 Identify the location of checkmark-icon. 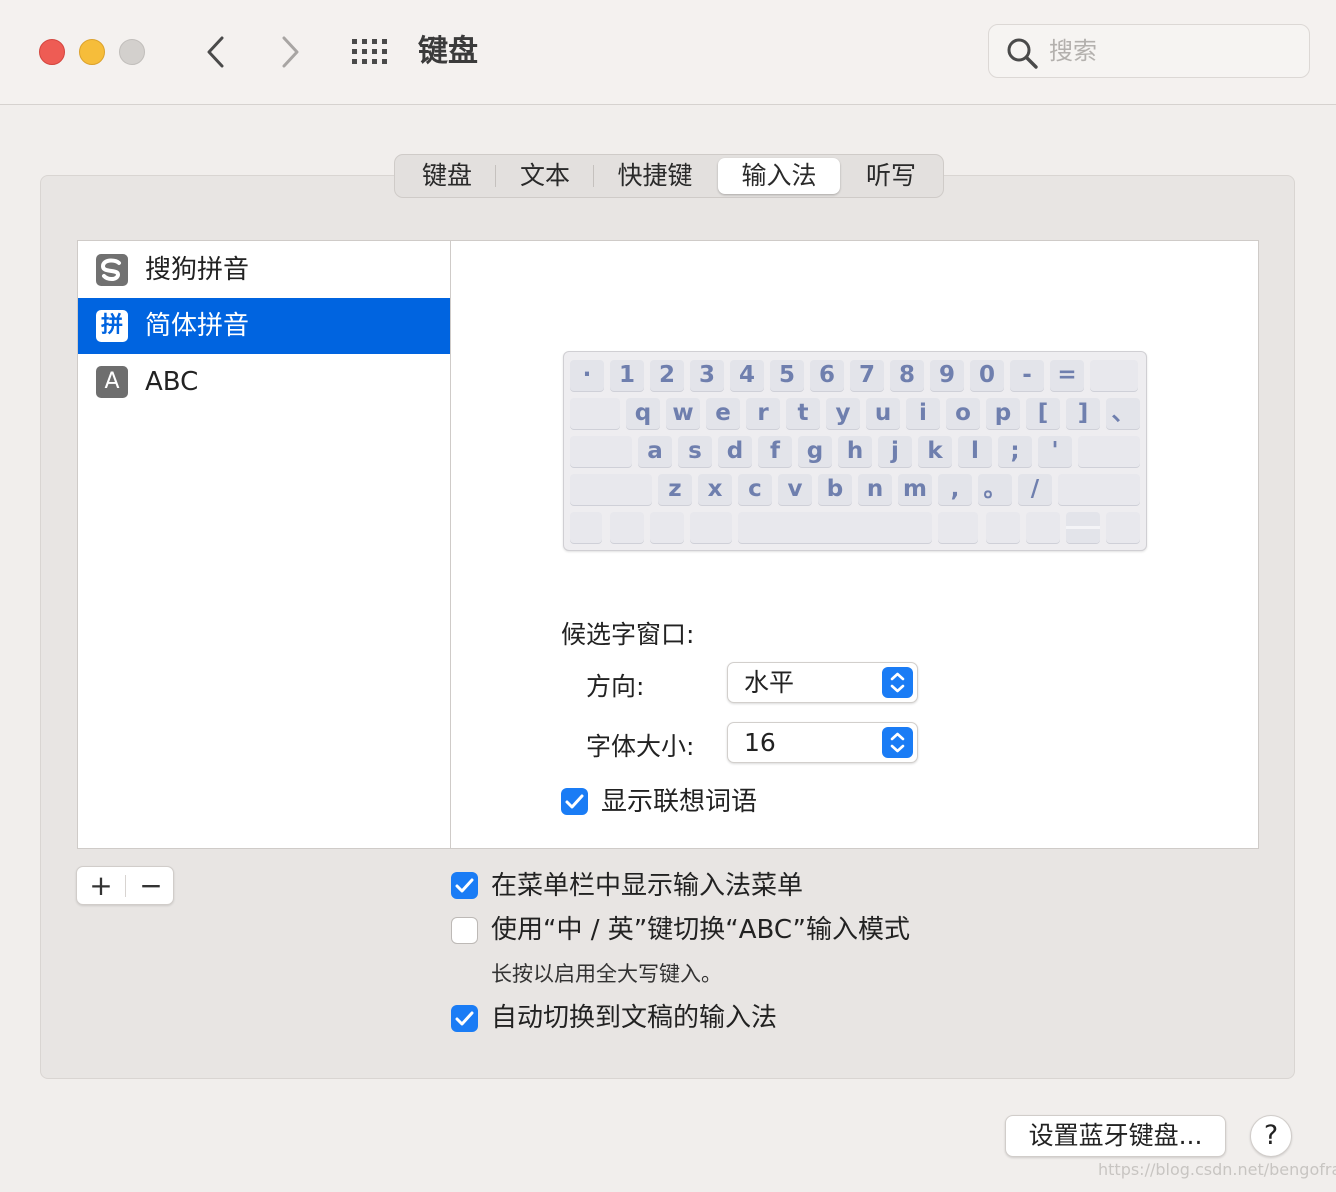
(464, 1018).